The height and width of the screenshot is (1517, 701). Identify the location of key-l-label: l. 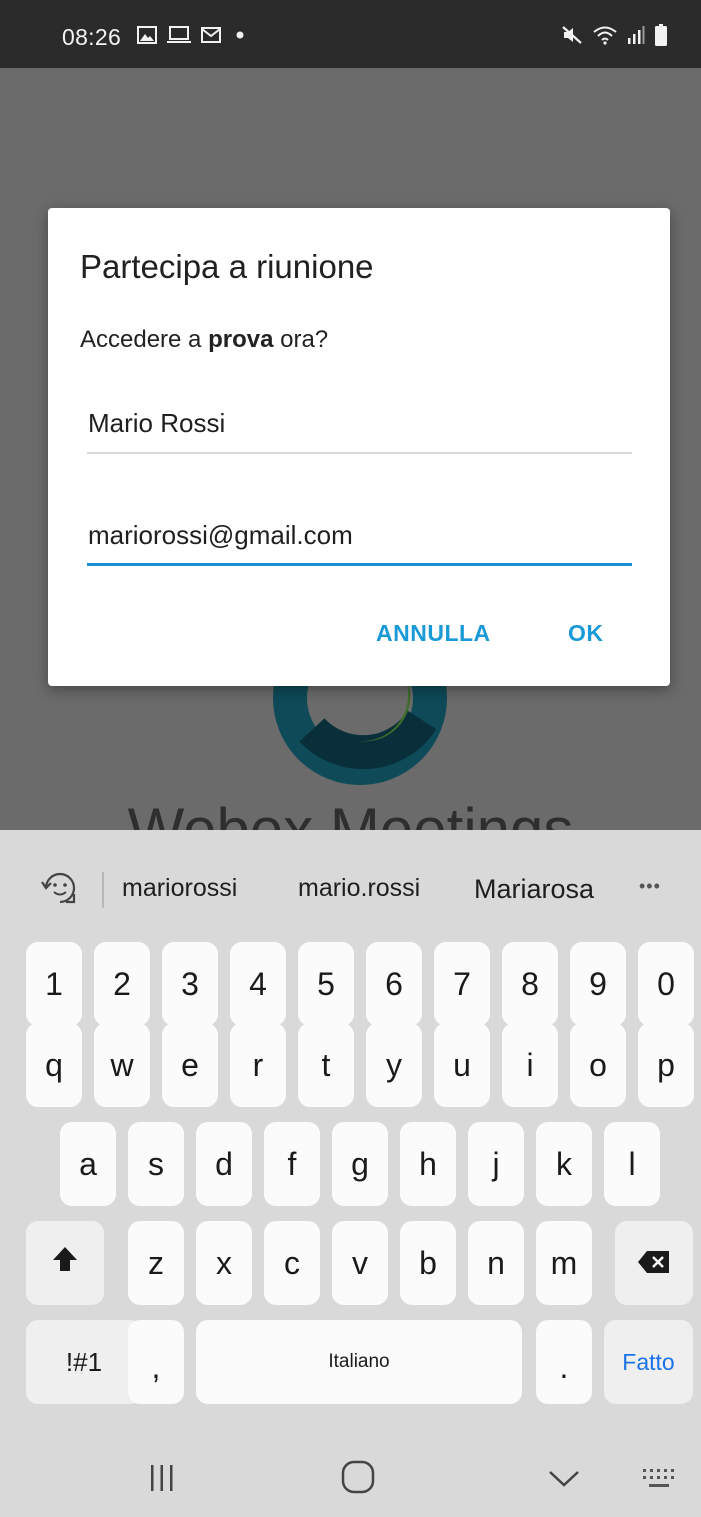
(632, 1163).